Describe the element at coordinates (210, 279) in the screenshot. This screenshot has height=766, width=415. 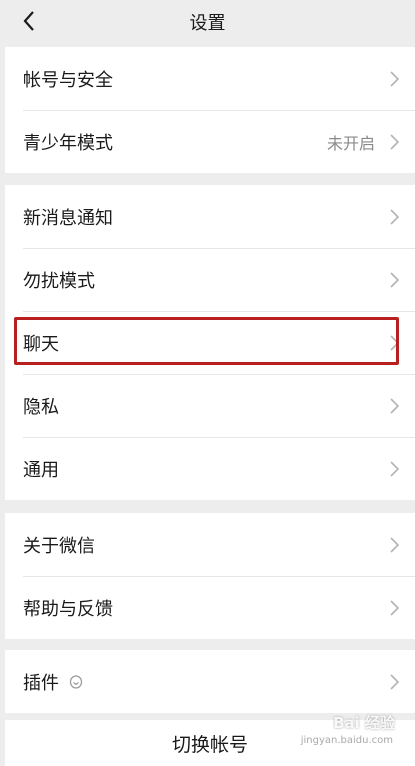
I see `row-do-not-disturb: 勿扰模式` at that location.